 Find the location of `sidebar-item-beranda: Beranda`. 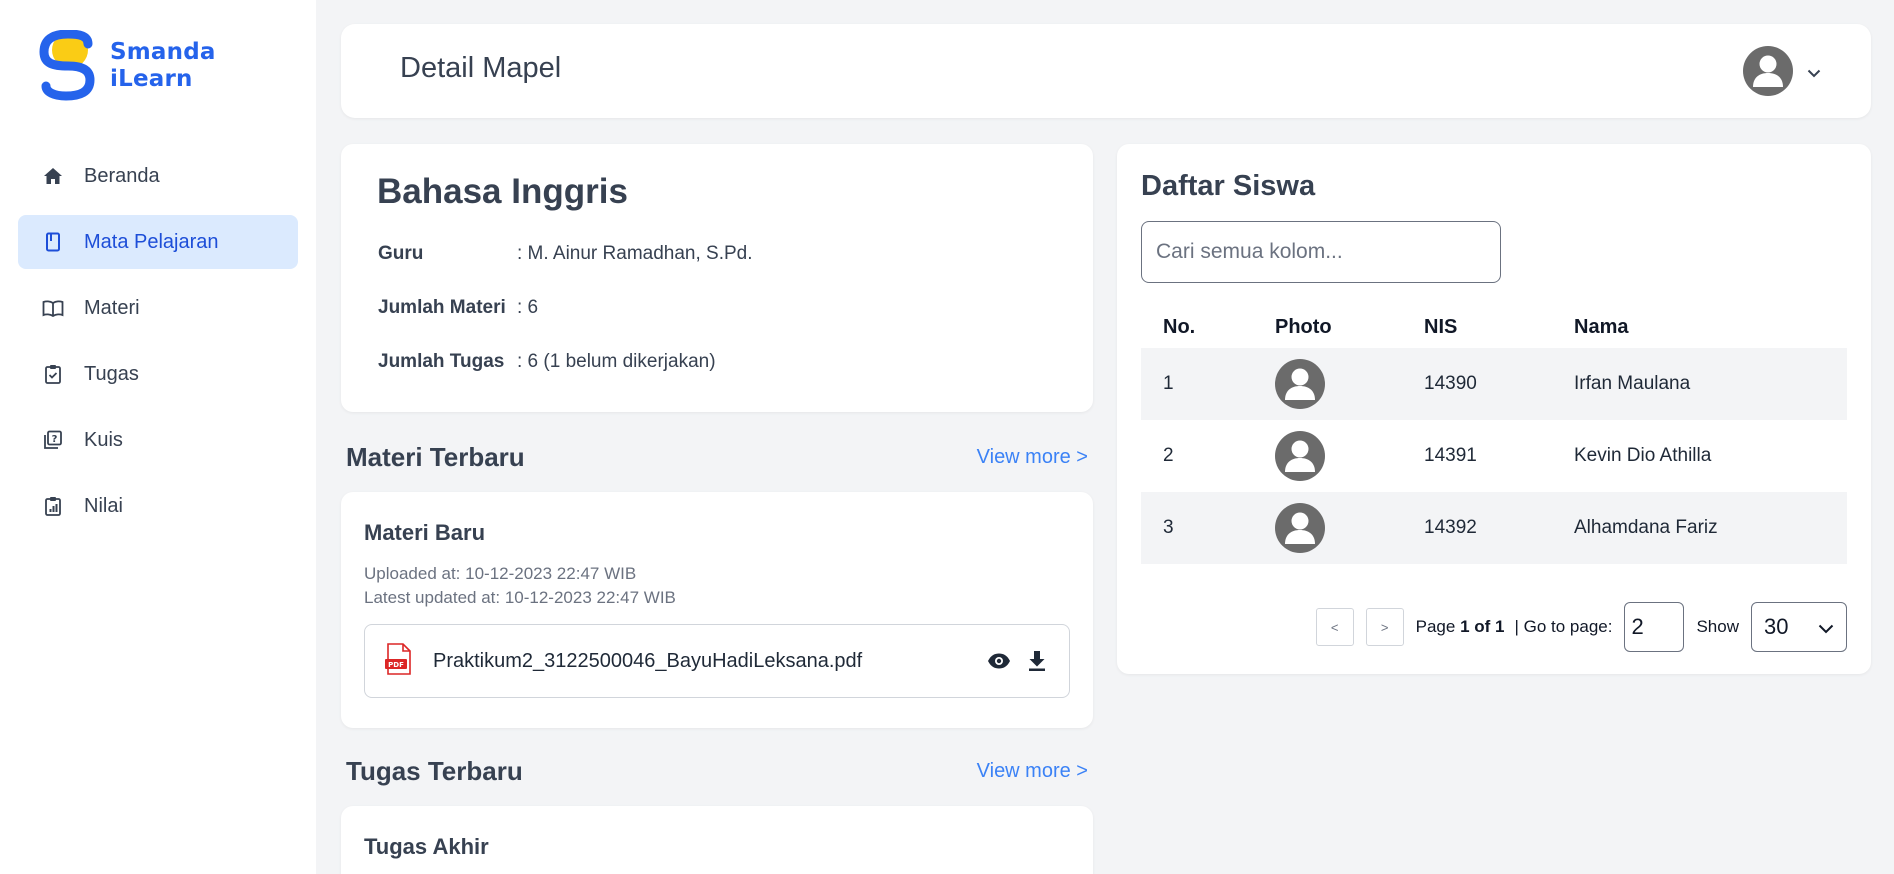

sidebar-item-beranda: Beranda is located at coordinates (158, 176).